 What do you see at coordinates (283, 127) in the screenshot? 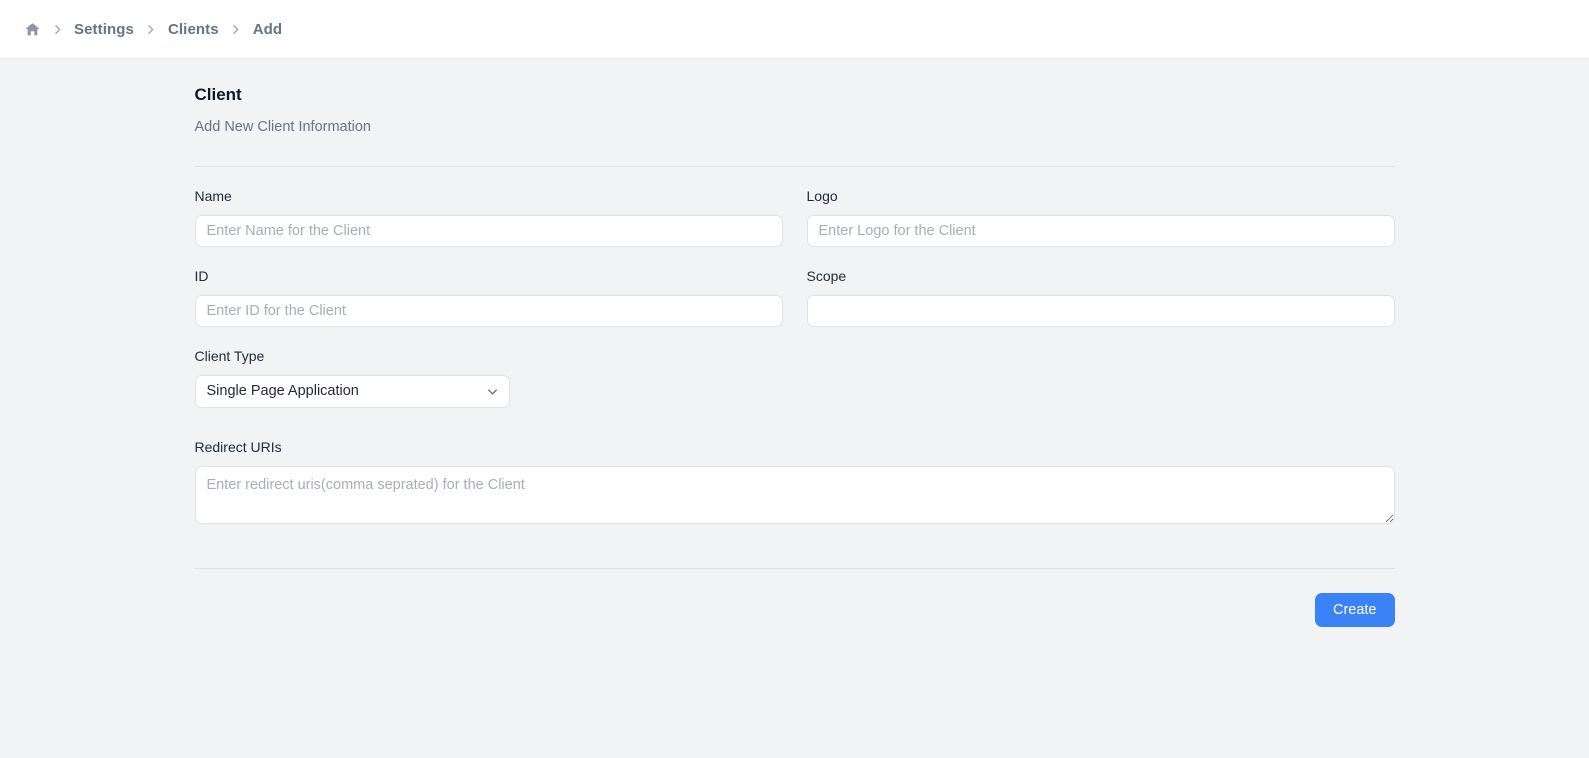
I see `page-subtitle: Add New Client Information` at bounding box center [283, 127].